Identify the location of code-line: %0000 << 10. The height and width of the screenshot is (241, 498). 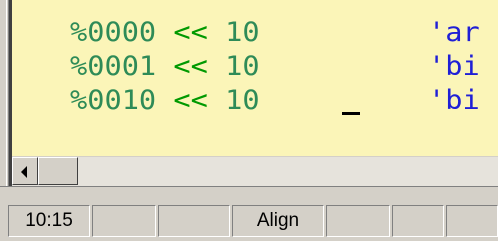
(165, 33).